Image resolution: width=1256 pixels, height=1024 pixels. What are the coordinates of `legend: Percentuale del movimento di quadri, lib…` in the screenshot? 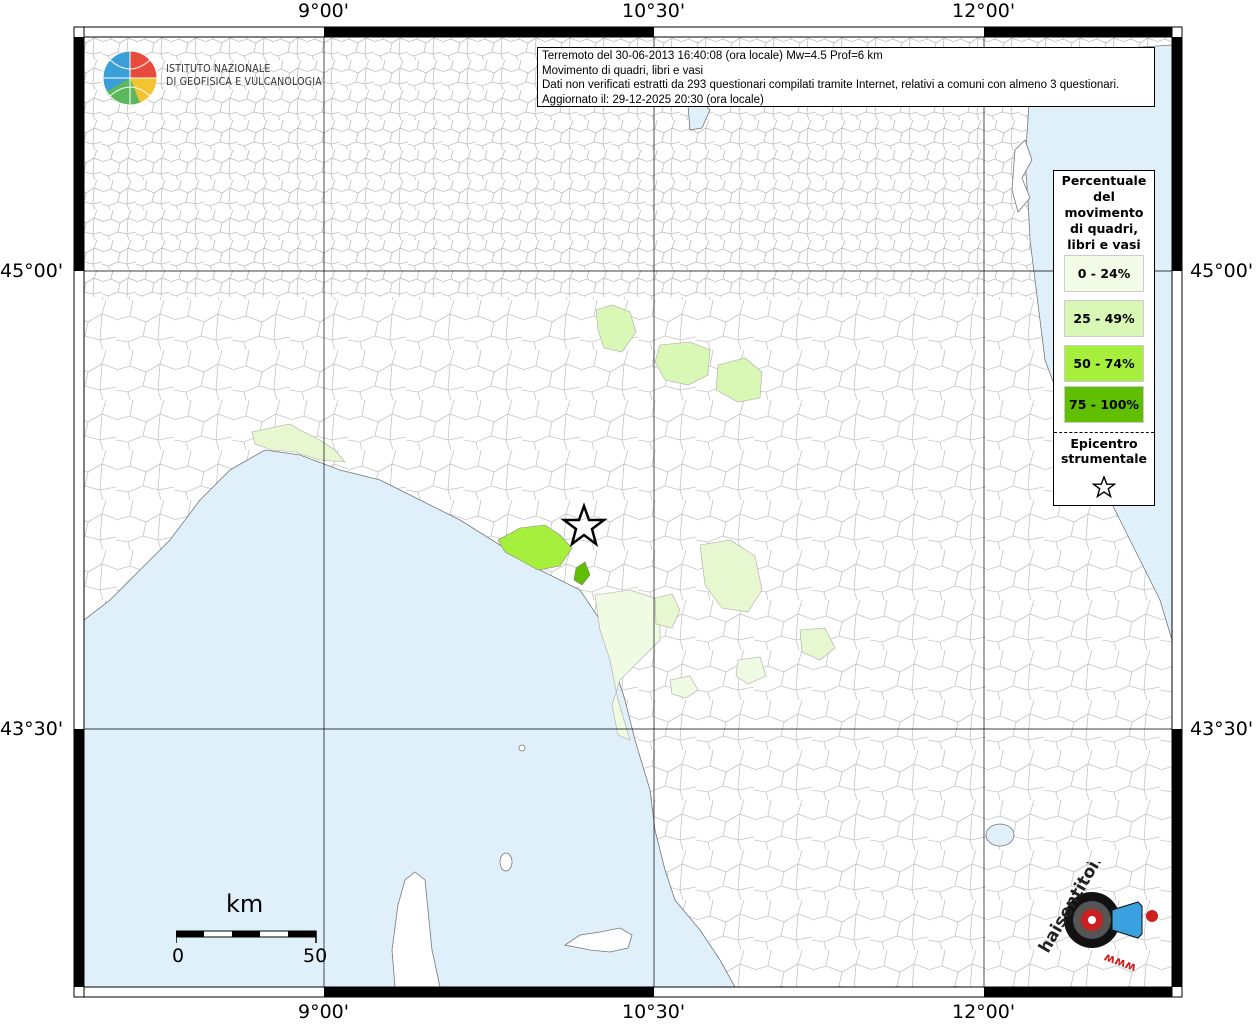 It's located at (1104, 338).